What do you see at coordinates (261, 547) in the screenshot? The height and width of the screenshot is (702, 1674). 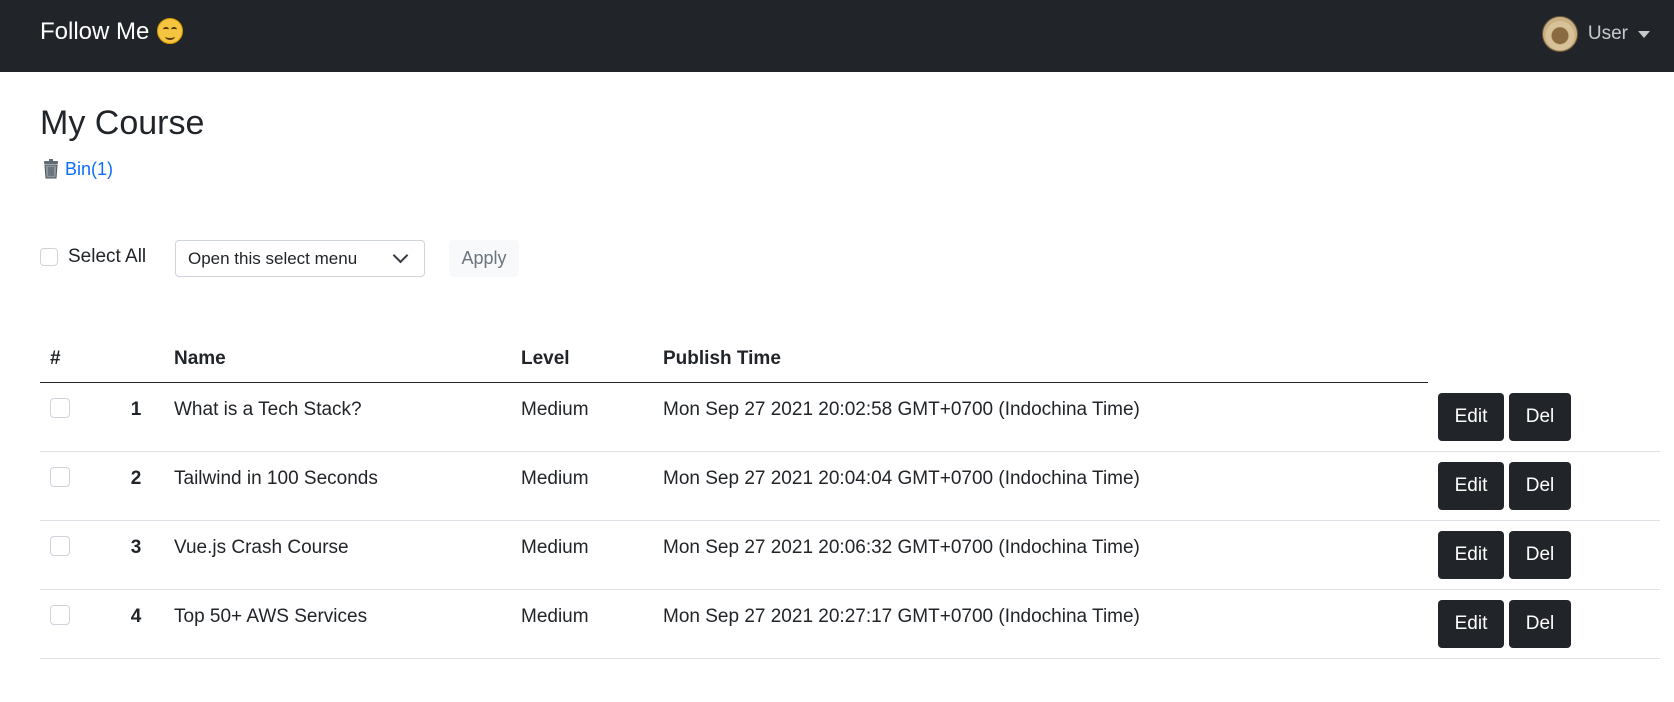 I see `row-name: Vue.js Crash Course` at bounding box center [261, 547].